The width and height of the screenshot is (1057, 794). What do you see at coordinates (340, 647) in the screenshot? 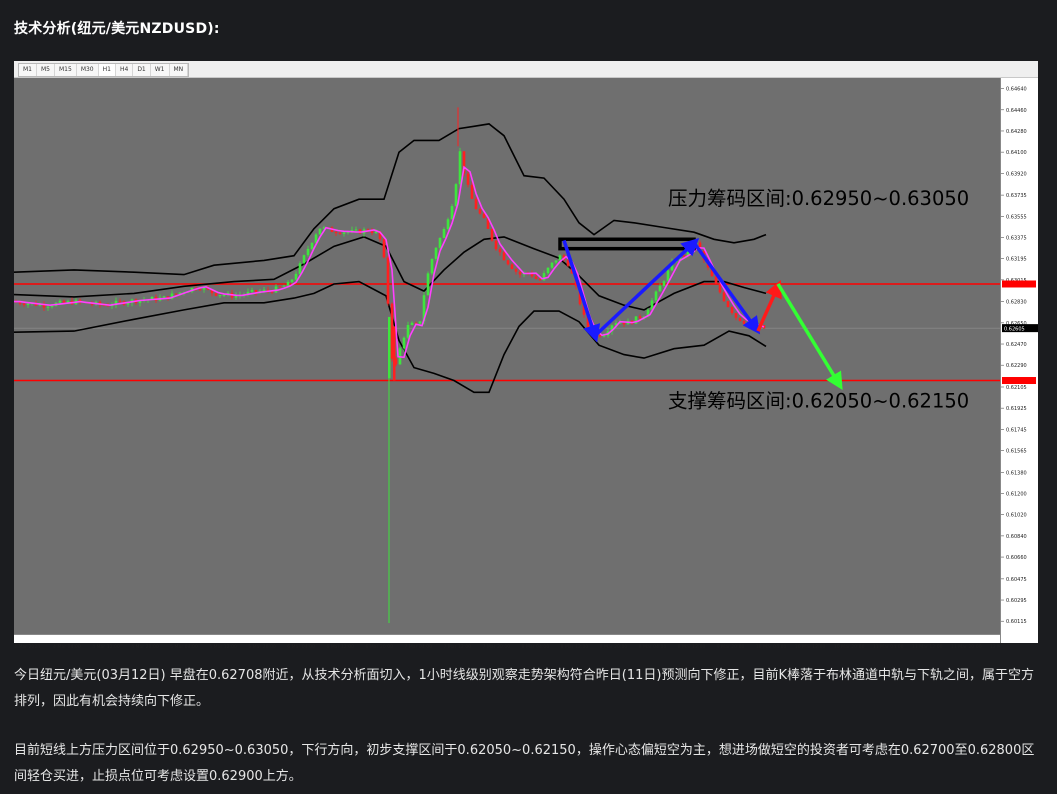
I see `time-tick-label: 6 Mar 12:00` at bounding box center [340, 647].